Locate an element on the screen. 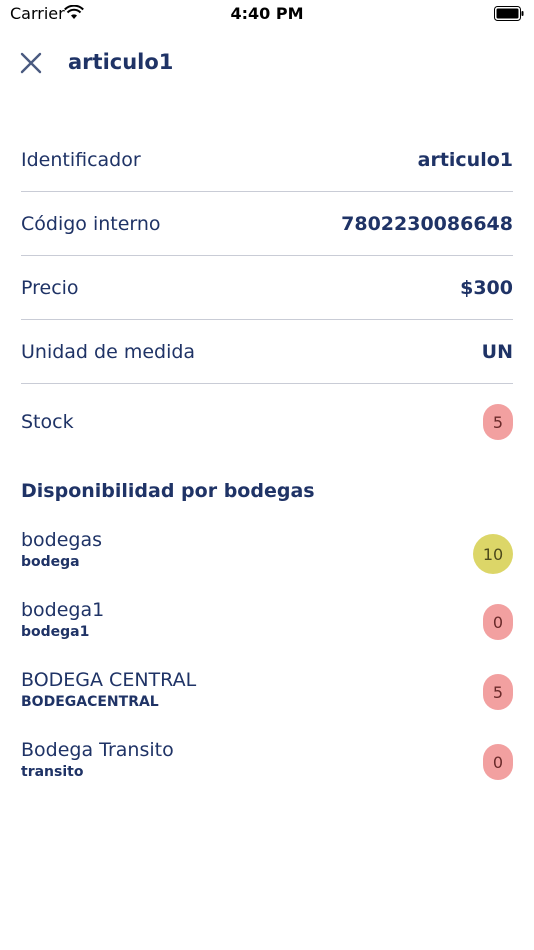 The image size is (534, 950). warehouse-name: bodega1 is located at coordinates (63, 610).